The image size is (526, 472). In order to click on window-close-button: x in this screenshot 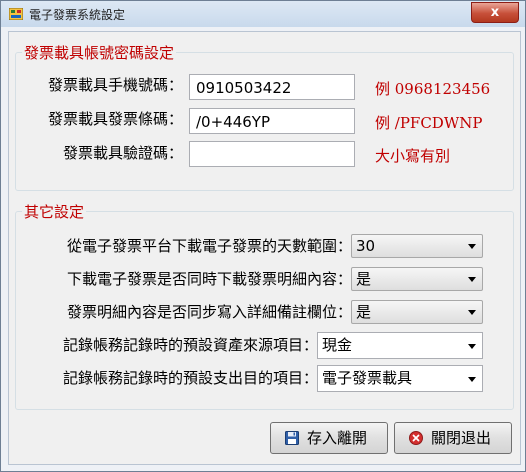, I will do `click(495, 12)`.